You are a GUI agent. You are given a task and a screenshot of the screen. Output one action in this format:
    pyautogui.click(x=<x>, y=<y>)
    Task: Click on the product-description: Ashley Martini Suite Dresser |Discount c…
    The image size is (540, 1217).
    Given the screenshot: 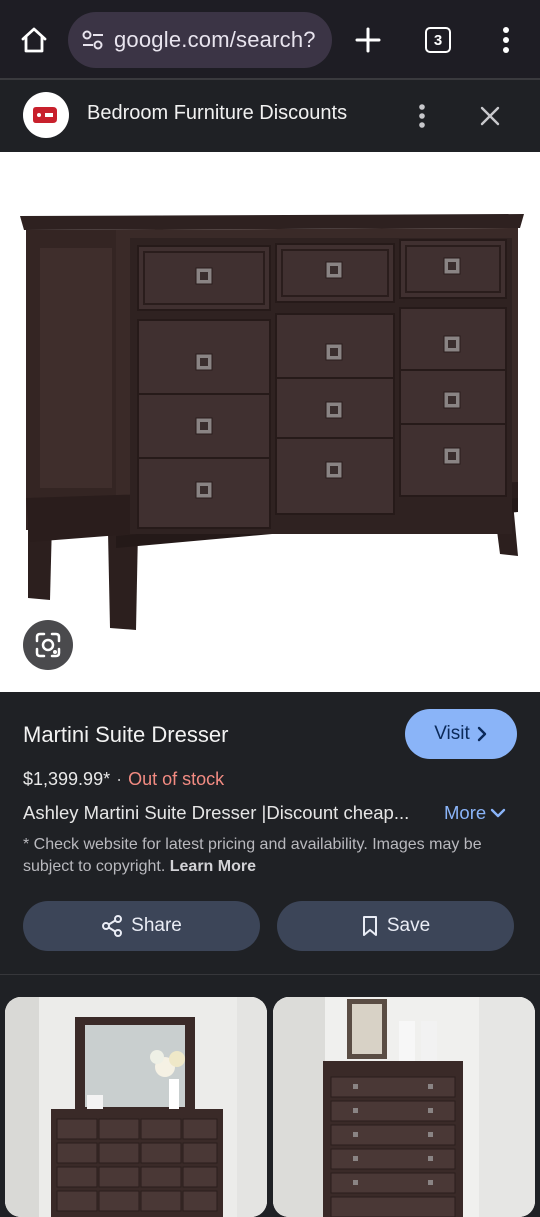 What is the action you would take?
    pyautogui.click(x=216, y=812)
    